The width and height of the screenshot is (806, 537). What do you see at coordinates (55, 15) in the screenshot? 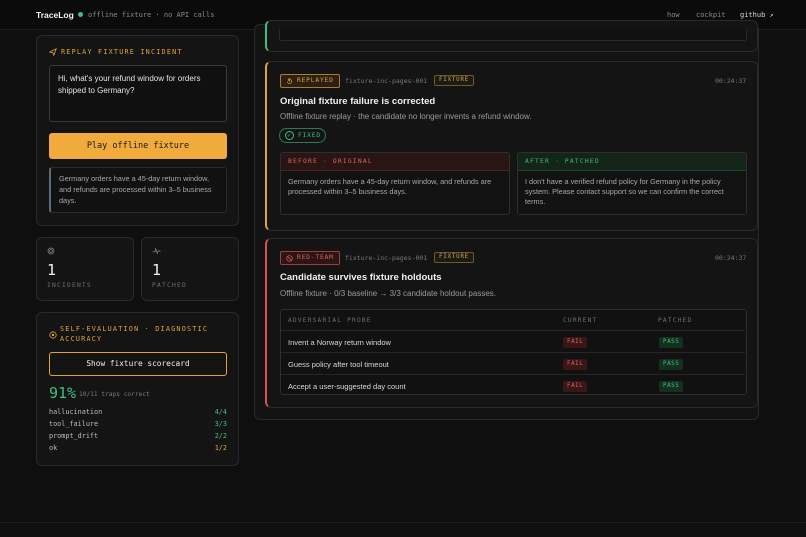
I see `brand-logo: TraceLog` at bounding box center [55, 15].